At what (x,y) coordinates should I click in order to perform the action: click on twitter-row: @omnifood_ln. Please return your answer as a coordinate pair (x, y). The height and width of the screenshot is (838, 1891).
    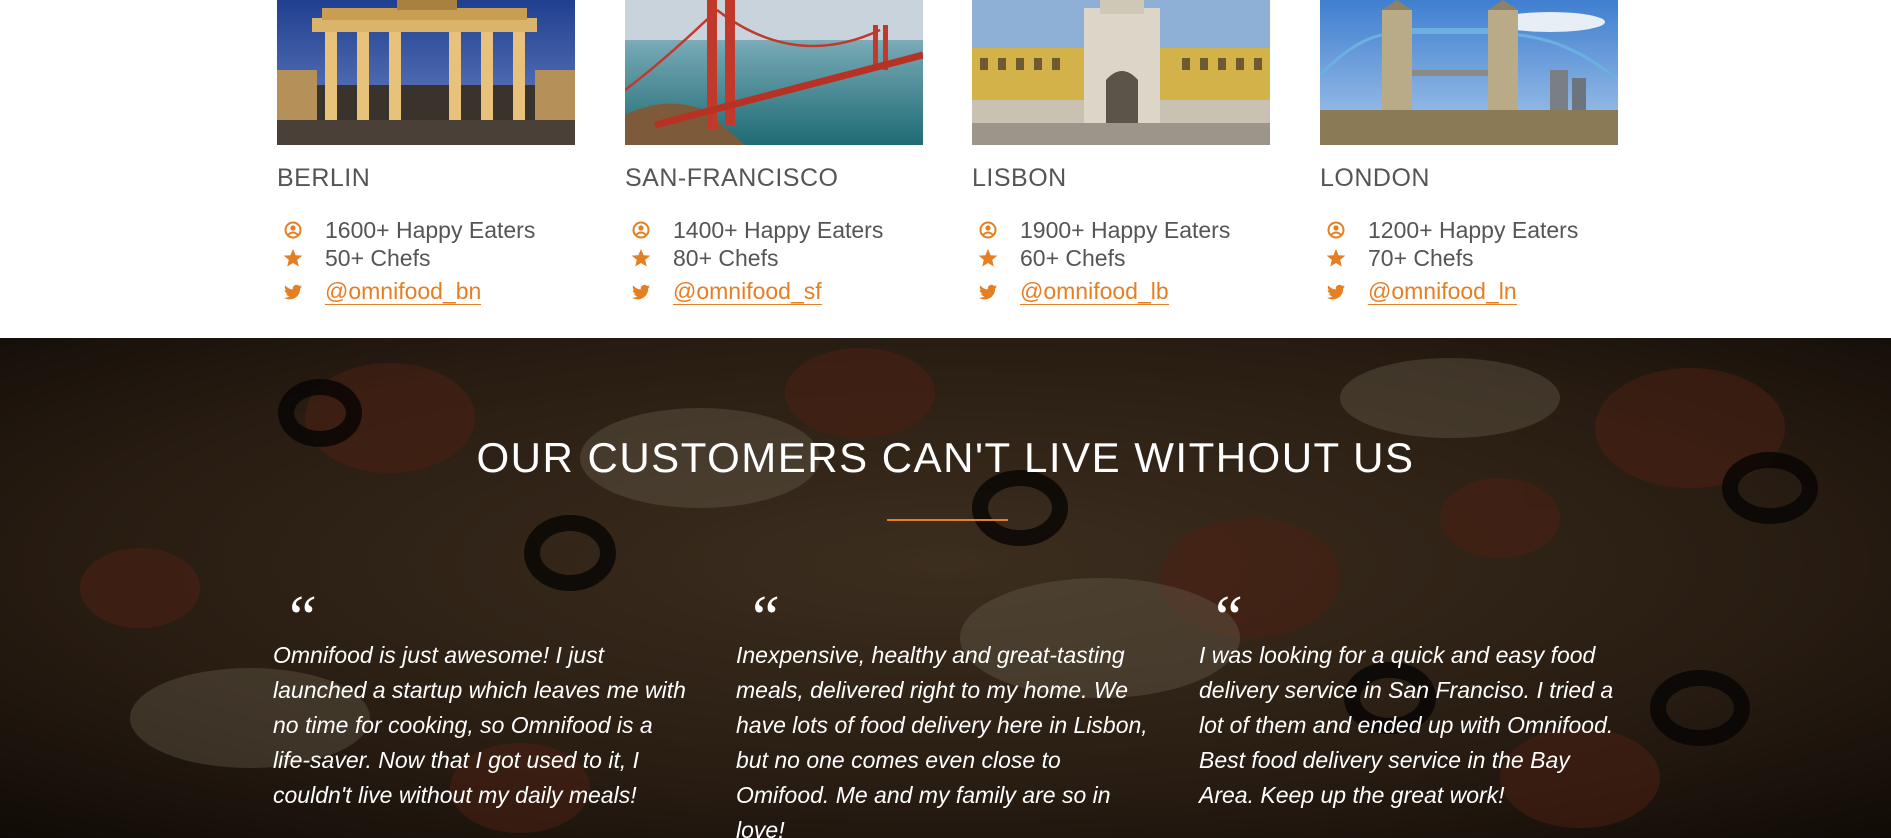
    Looking at the image, I should click on (1470, 292).